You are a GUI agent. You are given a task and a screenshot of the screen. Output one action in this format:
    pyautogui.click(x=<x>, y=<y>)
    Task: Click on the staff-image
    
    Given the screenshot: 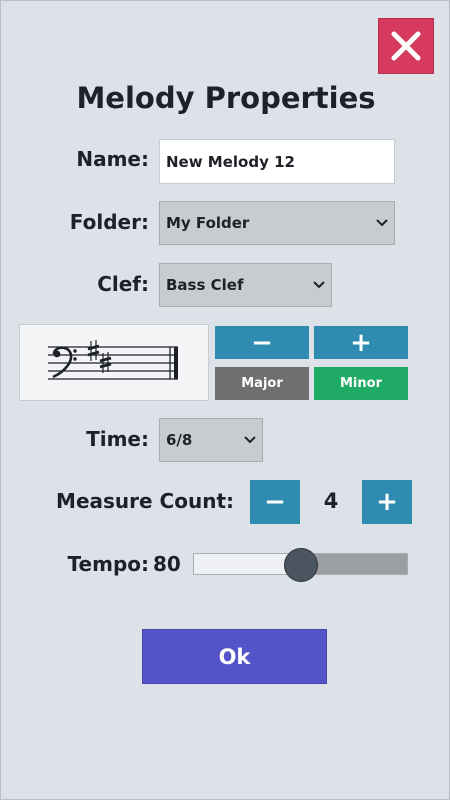 What is the action you would take?
    pyautogui.click(x=113, y=360)
    